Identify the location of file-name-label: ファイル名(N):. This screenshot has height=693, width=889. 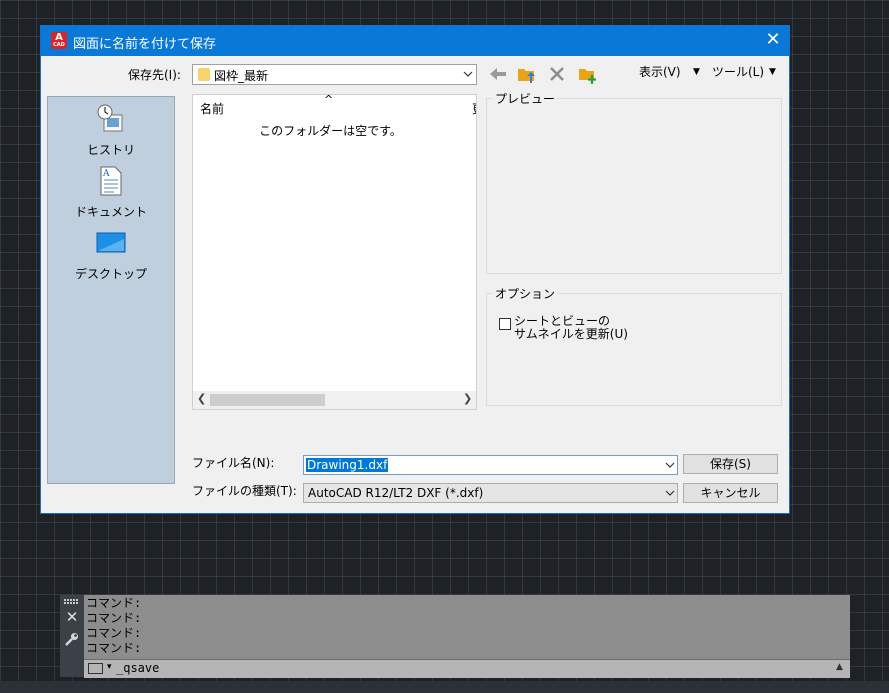
(233, 463).